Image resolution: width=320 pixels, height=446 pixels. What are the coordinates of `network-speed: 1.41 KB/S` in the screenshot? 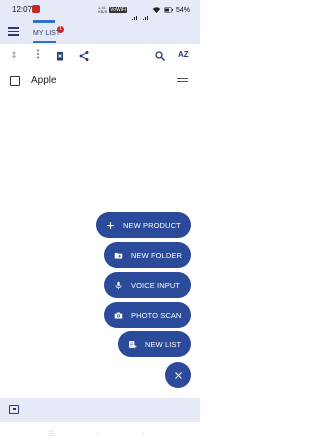 It's located at (103, 10).